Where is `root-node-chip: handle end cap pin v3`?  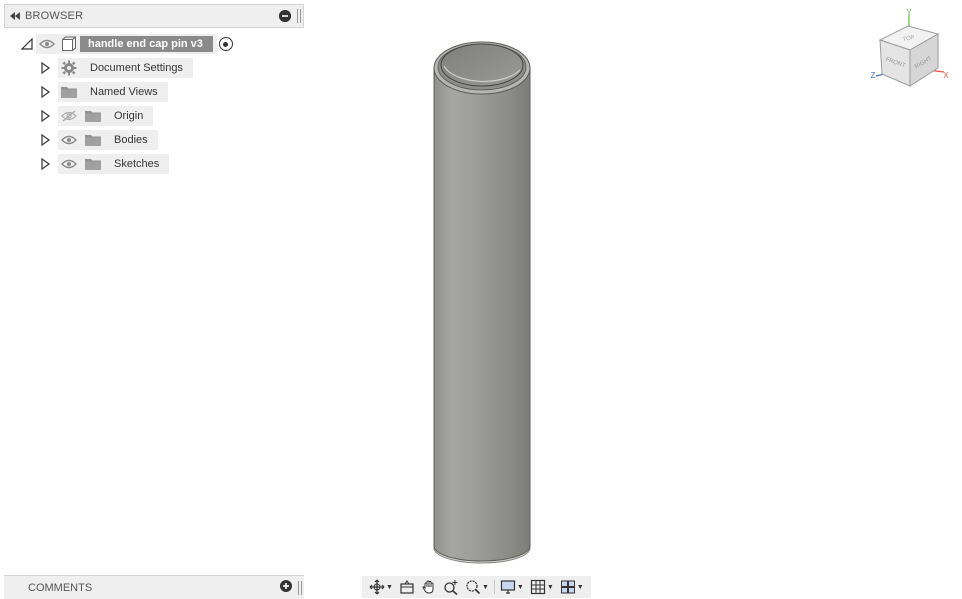
root-node-chip: handle end cap pin v3 is located at coordinates (126, 44).